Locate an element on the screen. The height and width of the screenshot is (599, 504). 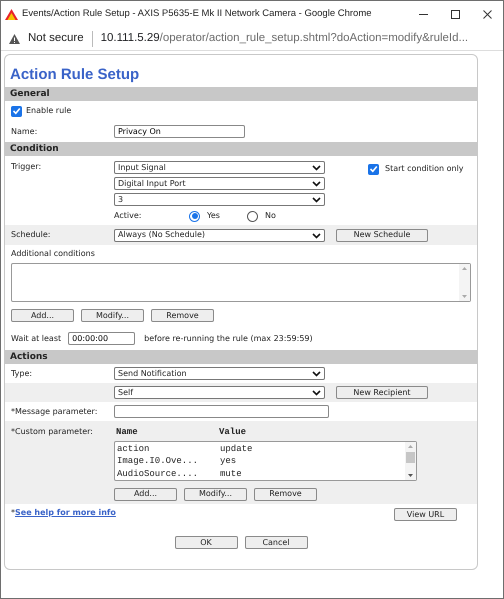
security-label: Not secure is located at coordinates (56, 38).